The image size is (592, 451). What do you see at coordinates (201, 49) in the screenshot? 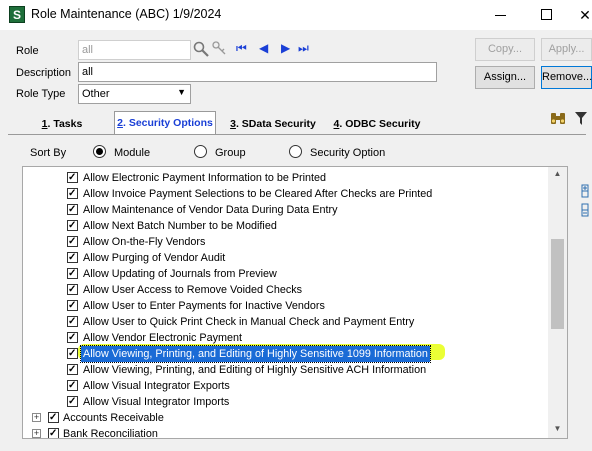
I see `lookup-icon` at bounding box center [201, 49].